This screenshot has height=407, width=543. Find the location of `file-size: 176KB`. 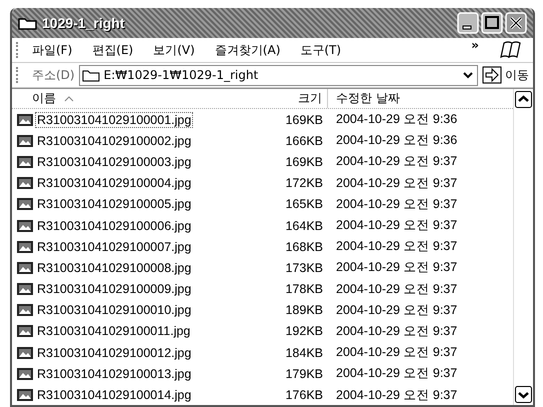

file-size: 176KB is located at coordinates (304, 395).